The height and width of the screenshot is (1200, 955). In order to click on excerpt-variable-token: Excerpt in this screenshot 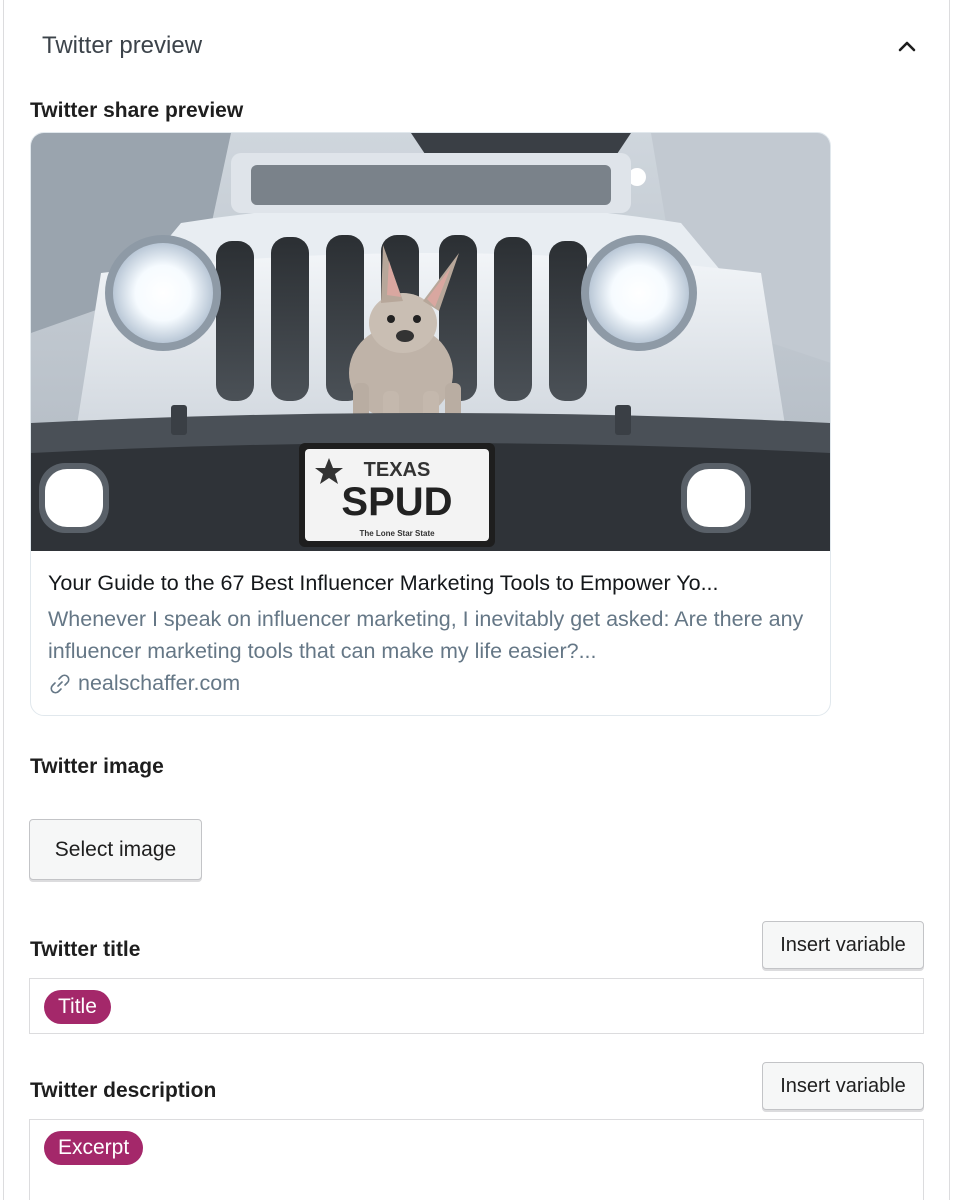, I will do `click(94, 1148)`.